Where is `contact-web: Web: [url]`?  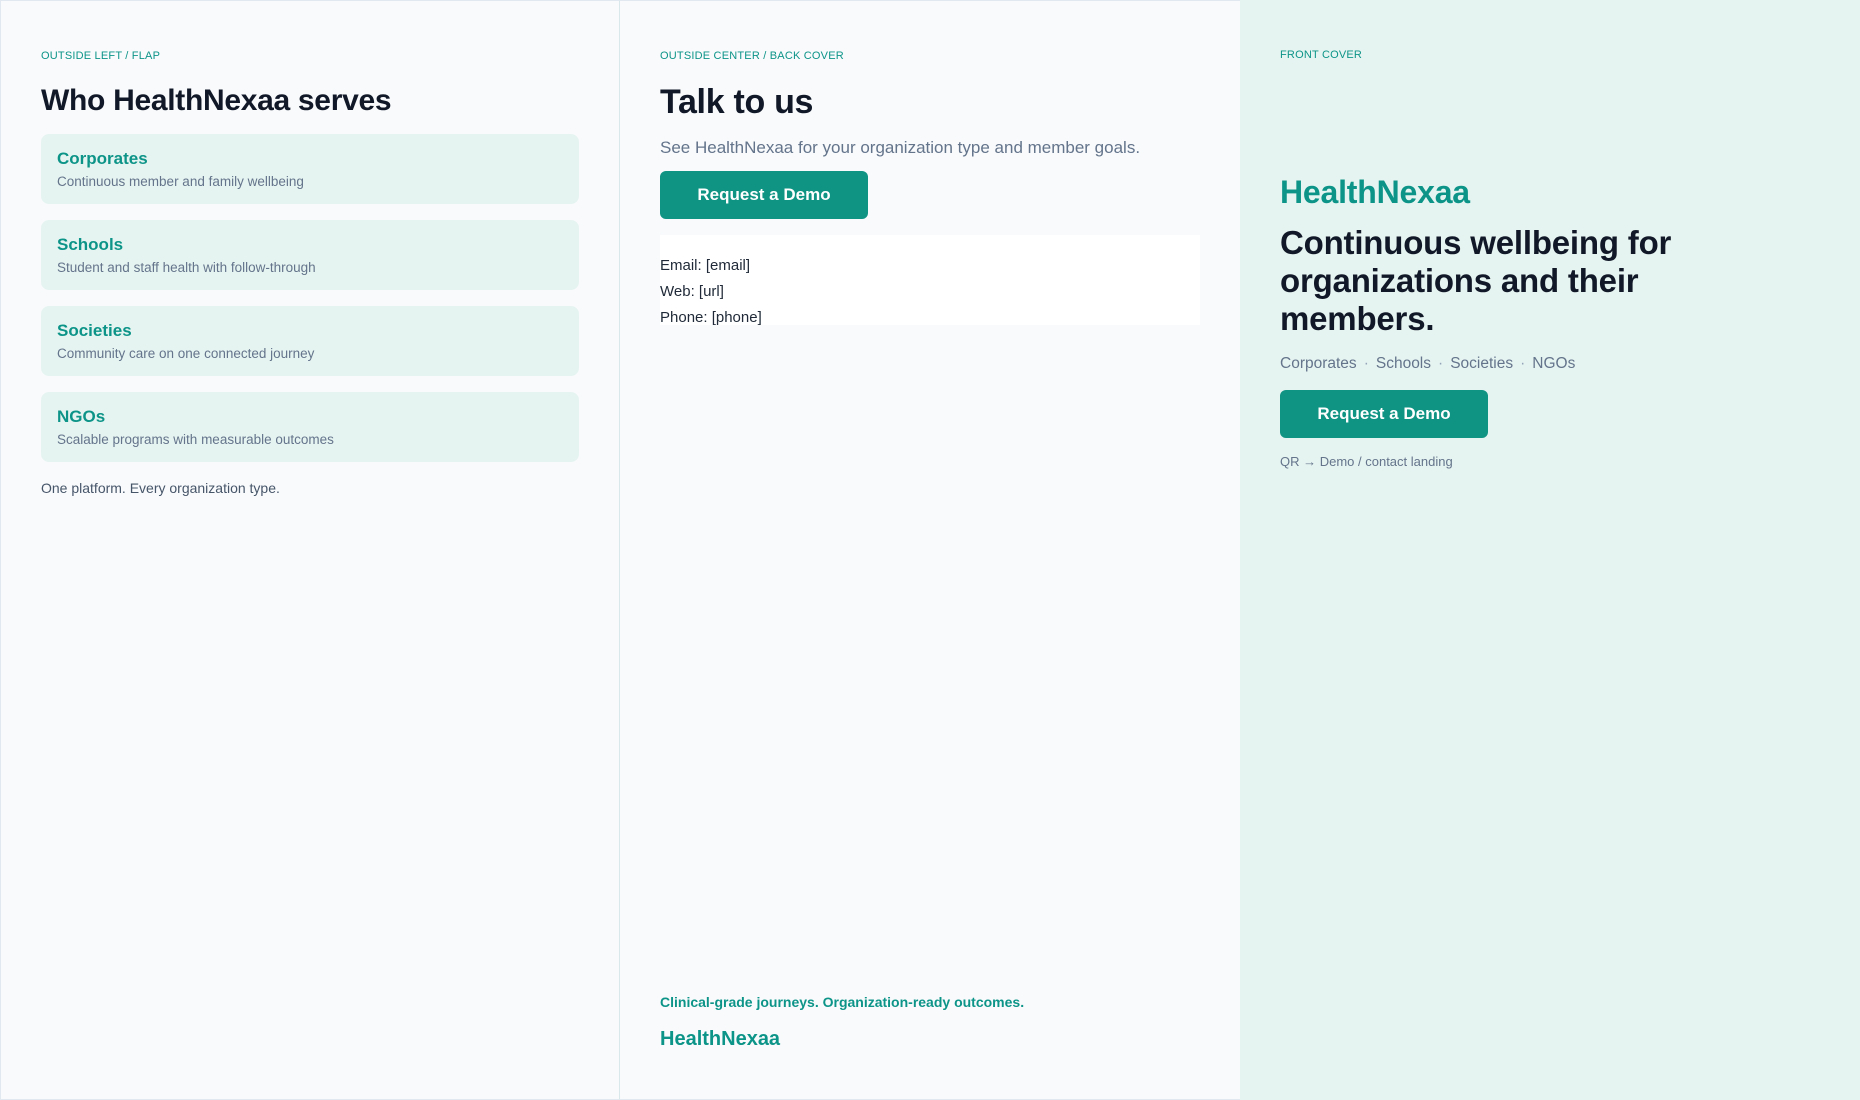 contact-web: Web: [url] is located at coordinates (692, 291).